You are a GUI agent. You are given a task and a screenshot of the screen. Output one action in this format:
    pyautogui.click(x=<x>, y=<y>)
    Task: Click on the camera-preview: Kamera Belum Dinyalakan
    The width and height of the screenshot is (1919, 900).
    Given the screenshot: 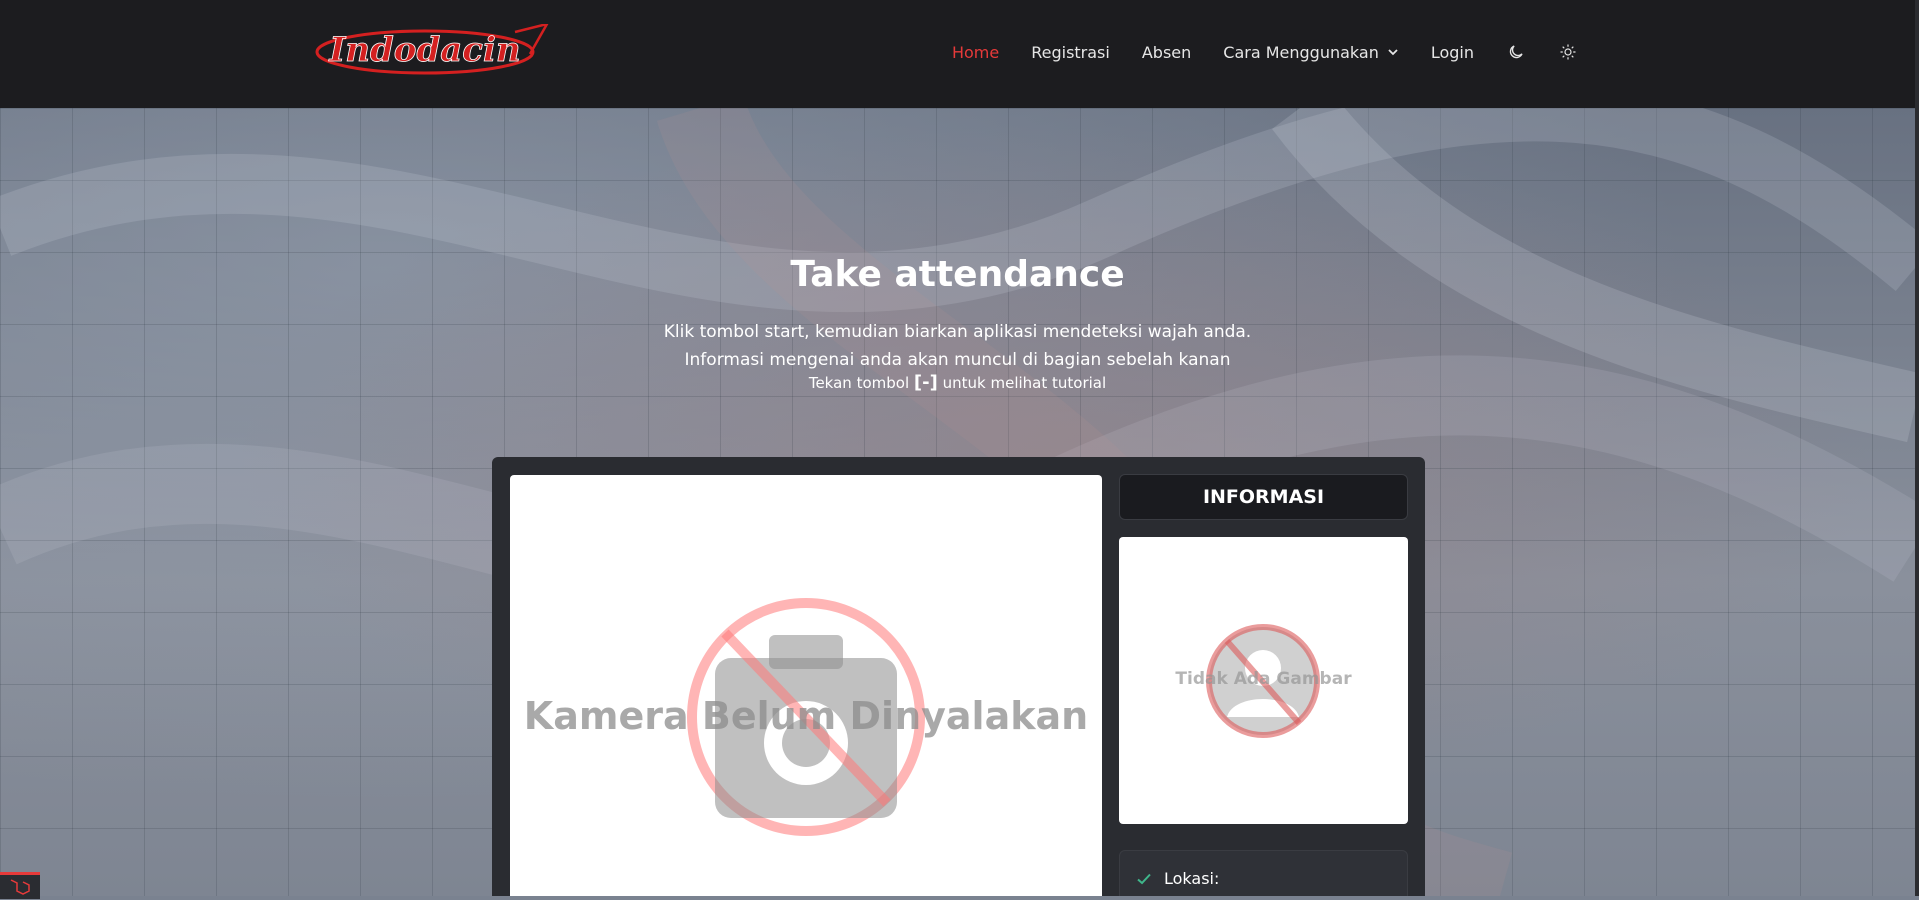 What is the action you would take?
    pyautogui.click(x=806, y=685)
    